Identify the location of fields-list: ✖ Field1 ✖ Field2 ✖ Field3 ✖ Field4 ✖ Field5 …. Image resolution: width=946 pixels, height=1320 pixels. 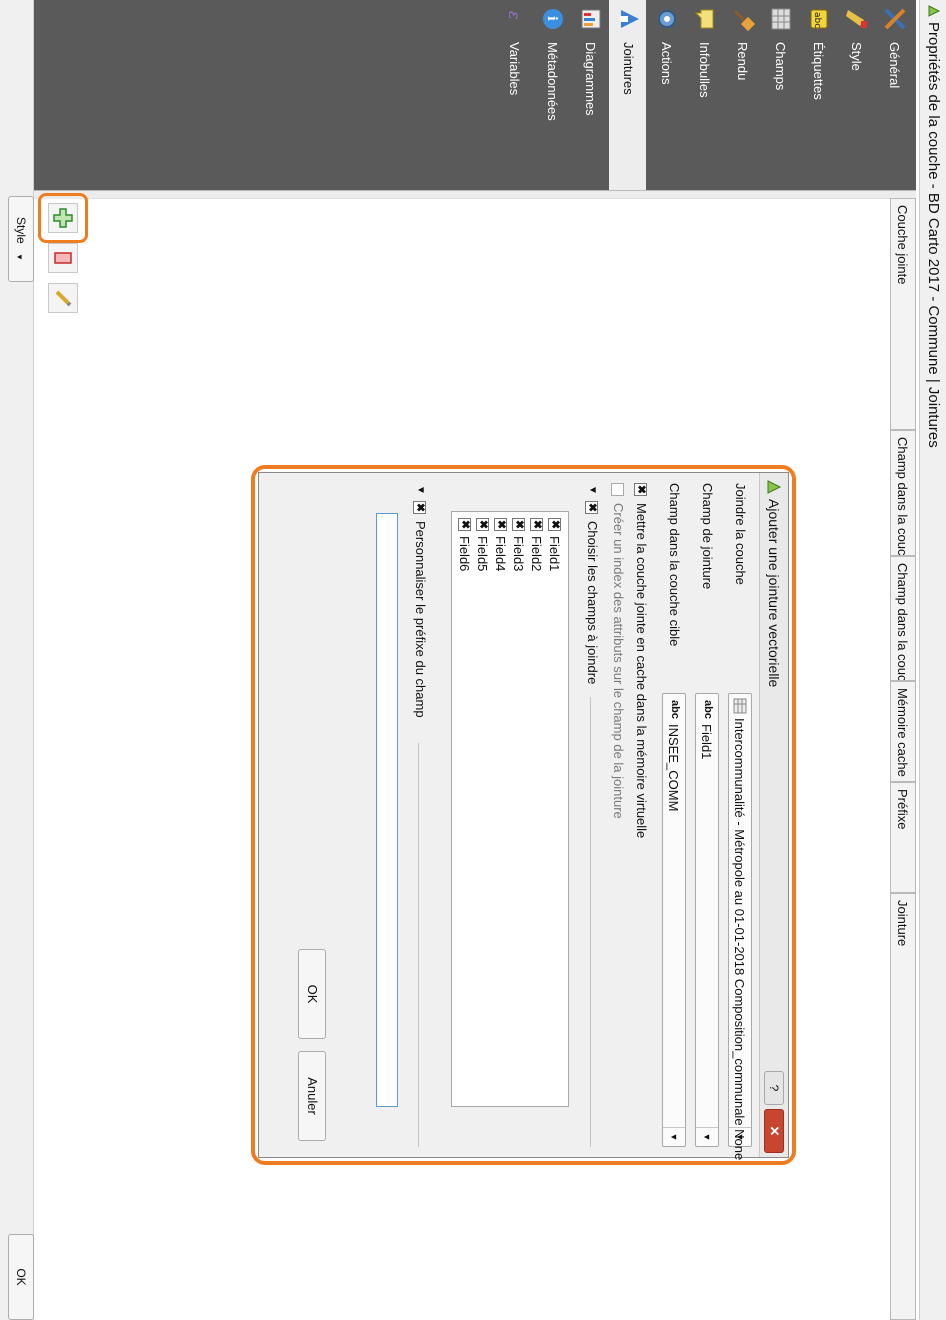
(510, 809).